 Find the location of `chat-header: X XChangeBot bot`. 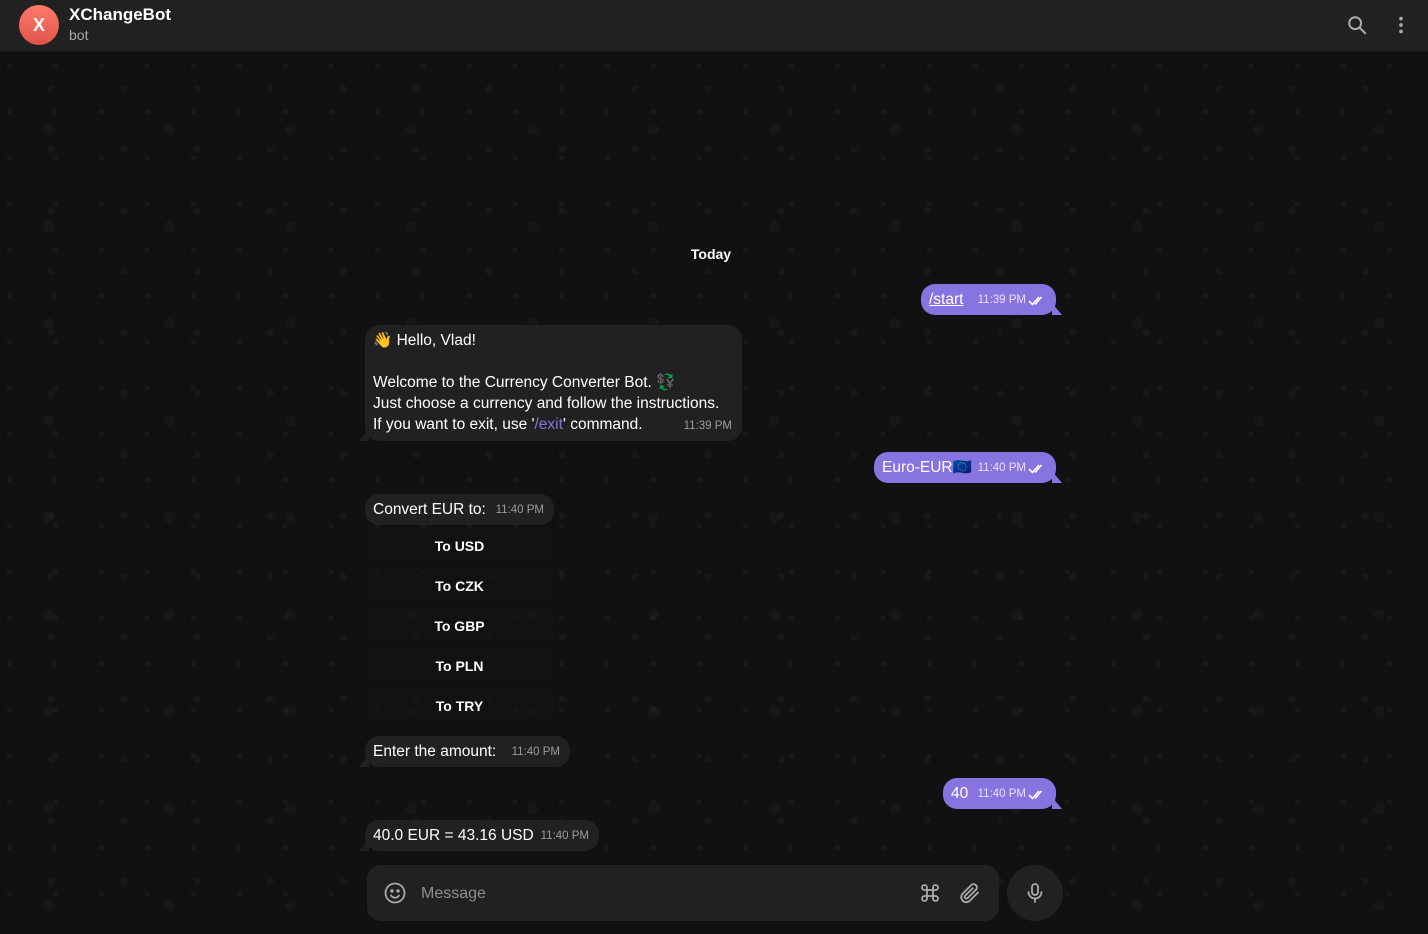

chat-header: X XChangeBot bot is located at coordinates (714, 26).